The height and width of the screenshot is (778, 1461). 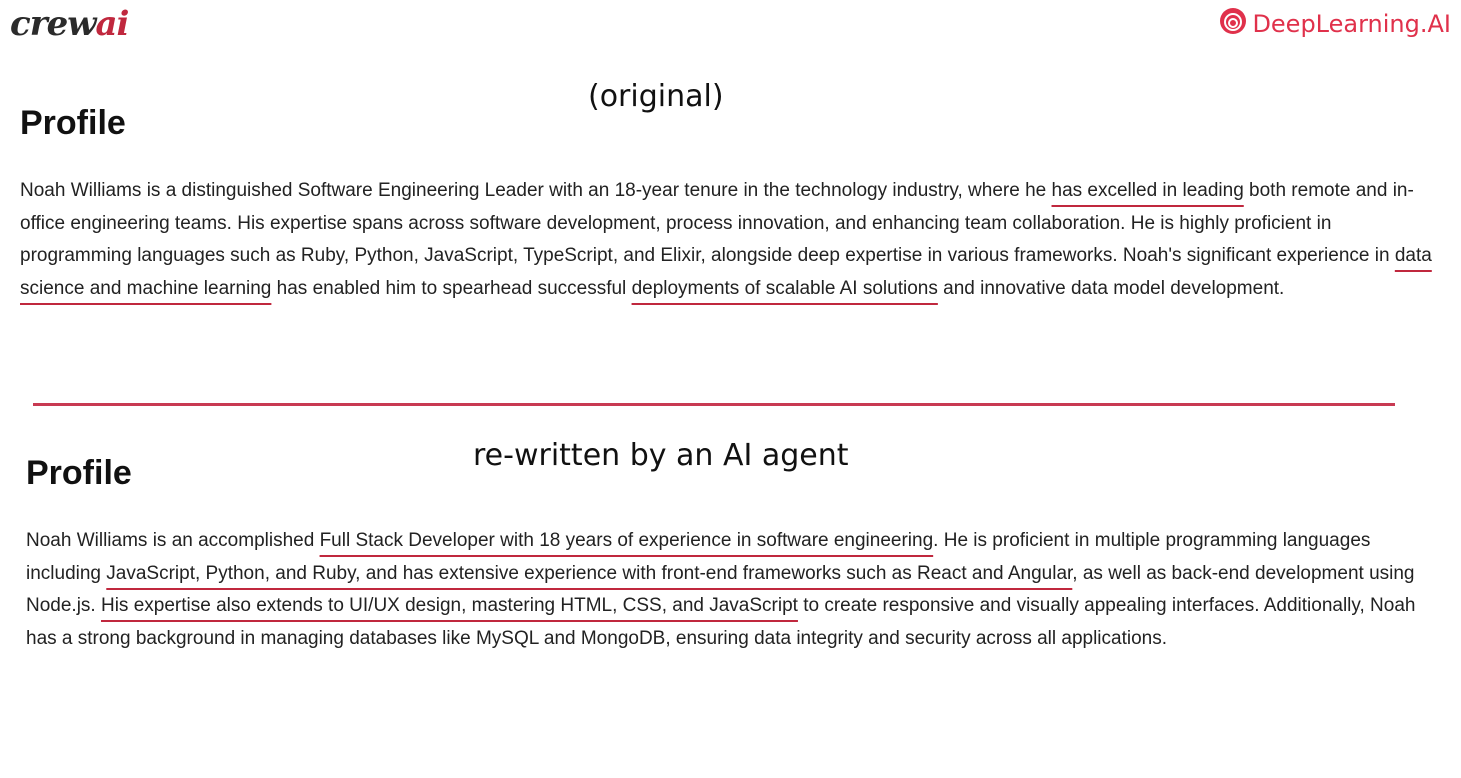 I want to click on text-segment: Noah Williams is an accomplished, so click(x=173, y=540).